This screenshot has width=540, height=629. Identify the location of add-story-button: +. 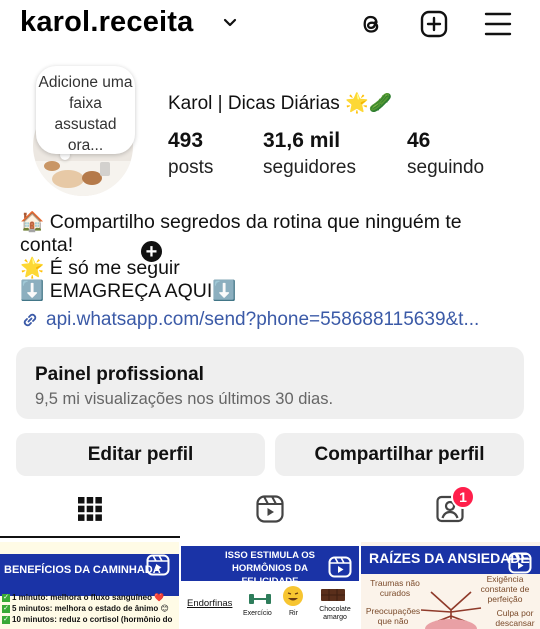
(151, 251).